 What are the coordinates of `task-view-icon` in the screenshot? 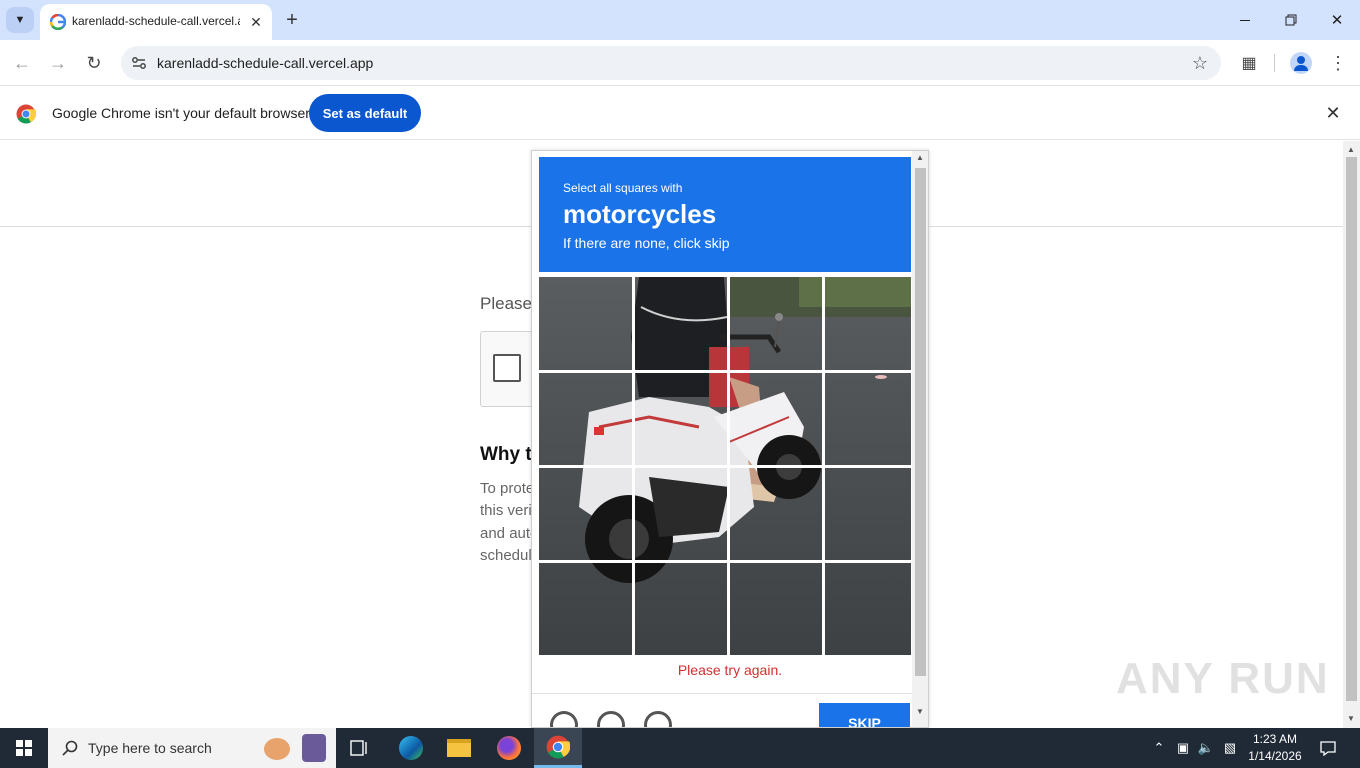 It's located at (358, 748).